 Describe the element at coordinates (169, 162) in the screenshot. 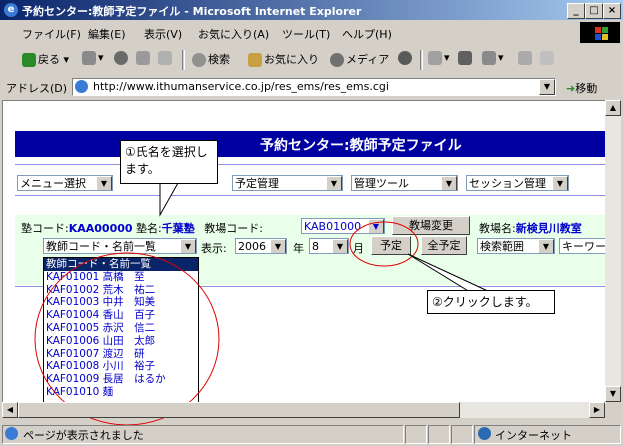

I see `callout-select-name: ①氏名を選択します。` at that location.